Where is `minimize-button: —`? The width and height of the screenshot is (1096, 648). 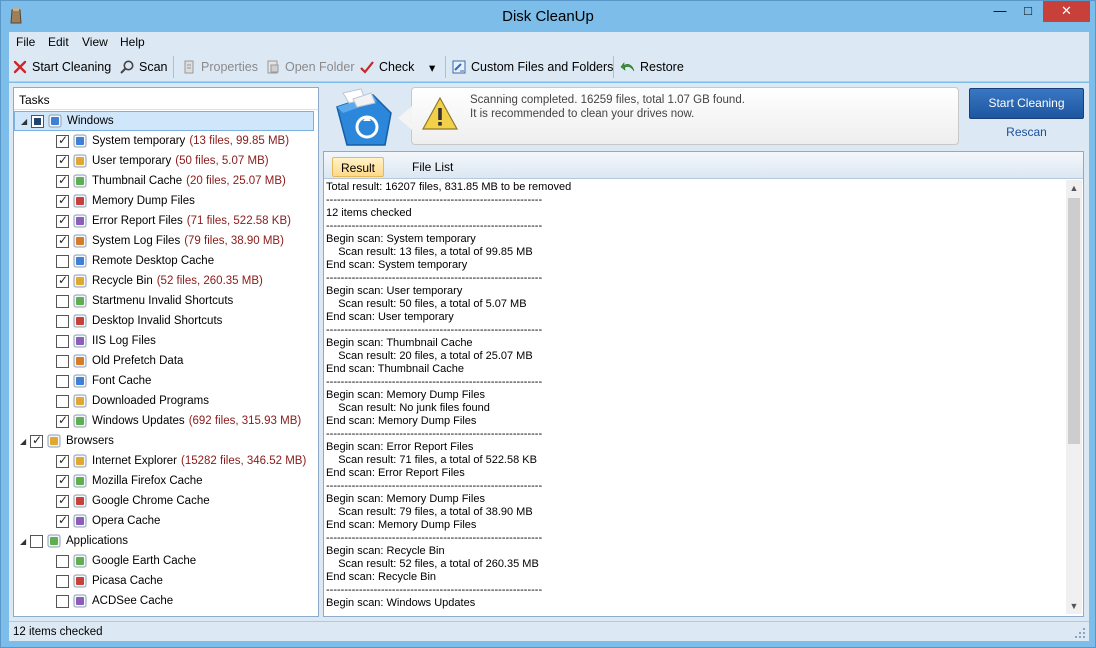
minimize-button: — is located at coordinates (1000, 11).